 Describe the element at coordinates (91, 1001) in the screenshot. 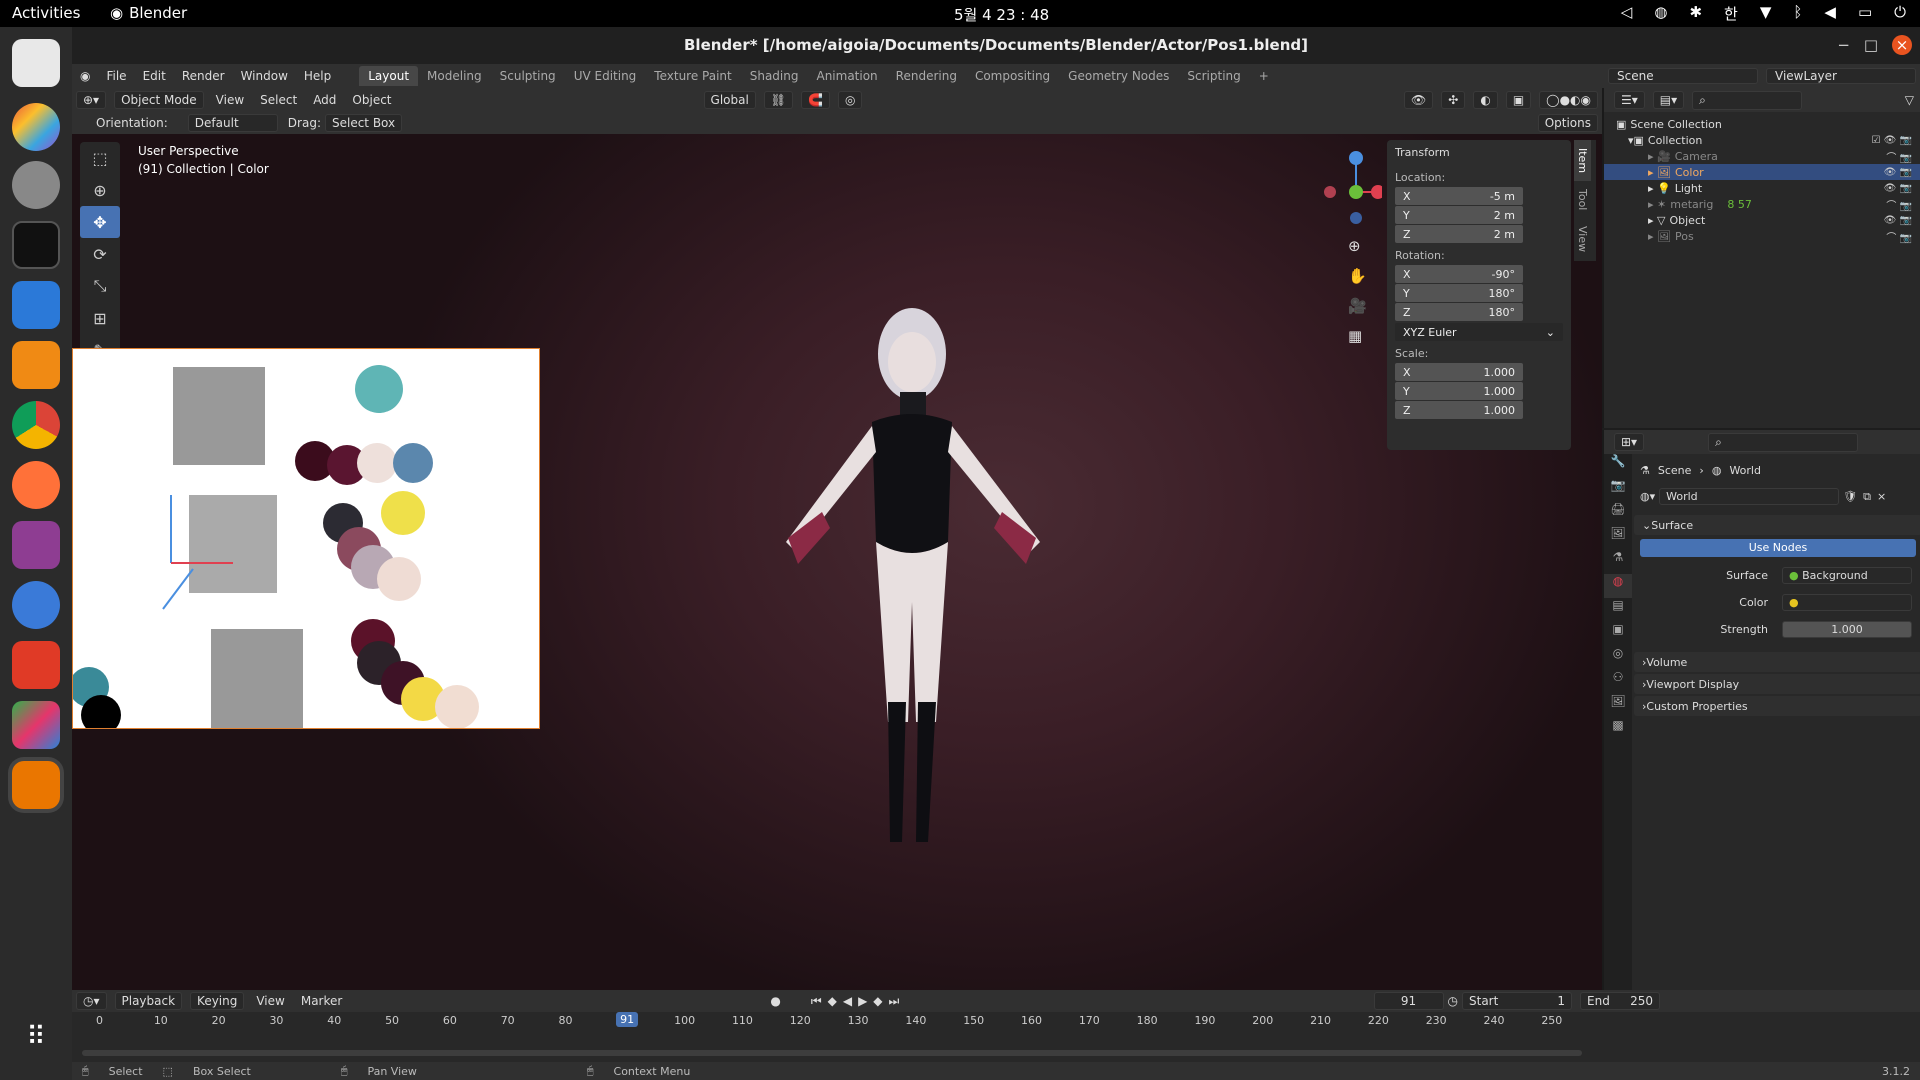

I see `timeline-editor-icon: ◷▾` at that location.